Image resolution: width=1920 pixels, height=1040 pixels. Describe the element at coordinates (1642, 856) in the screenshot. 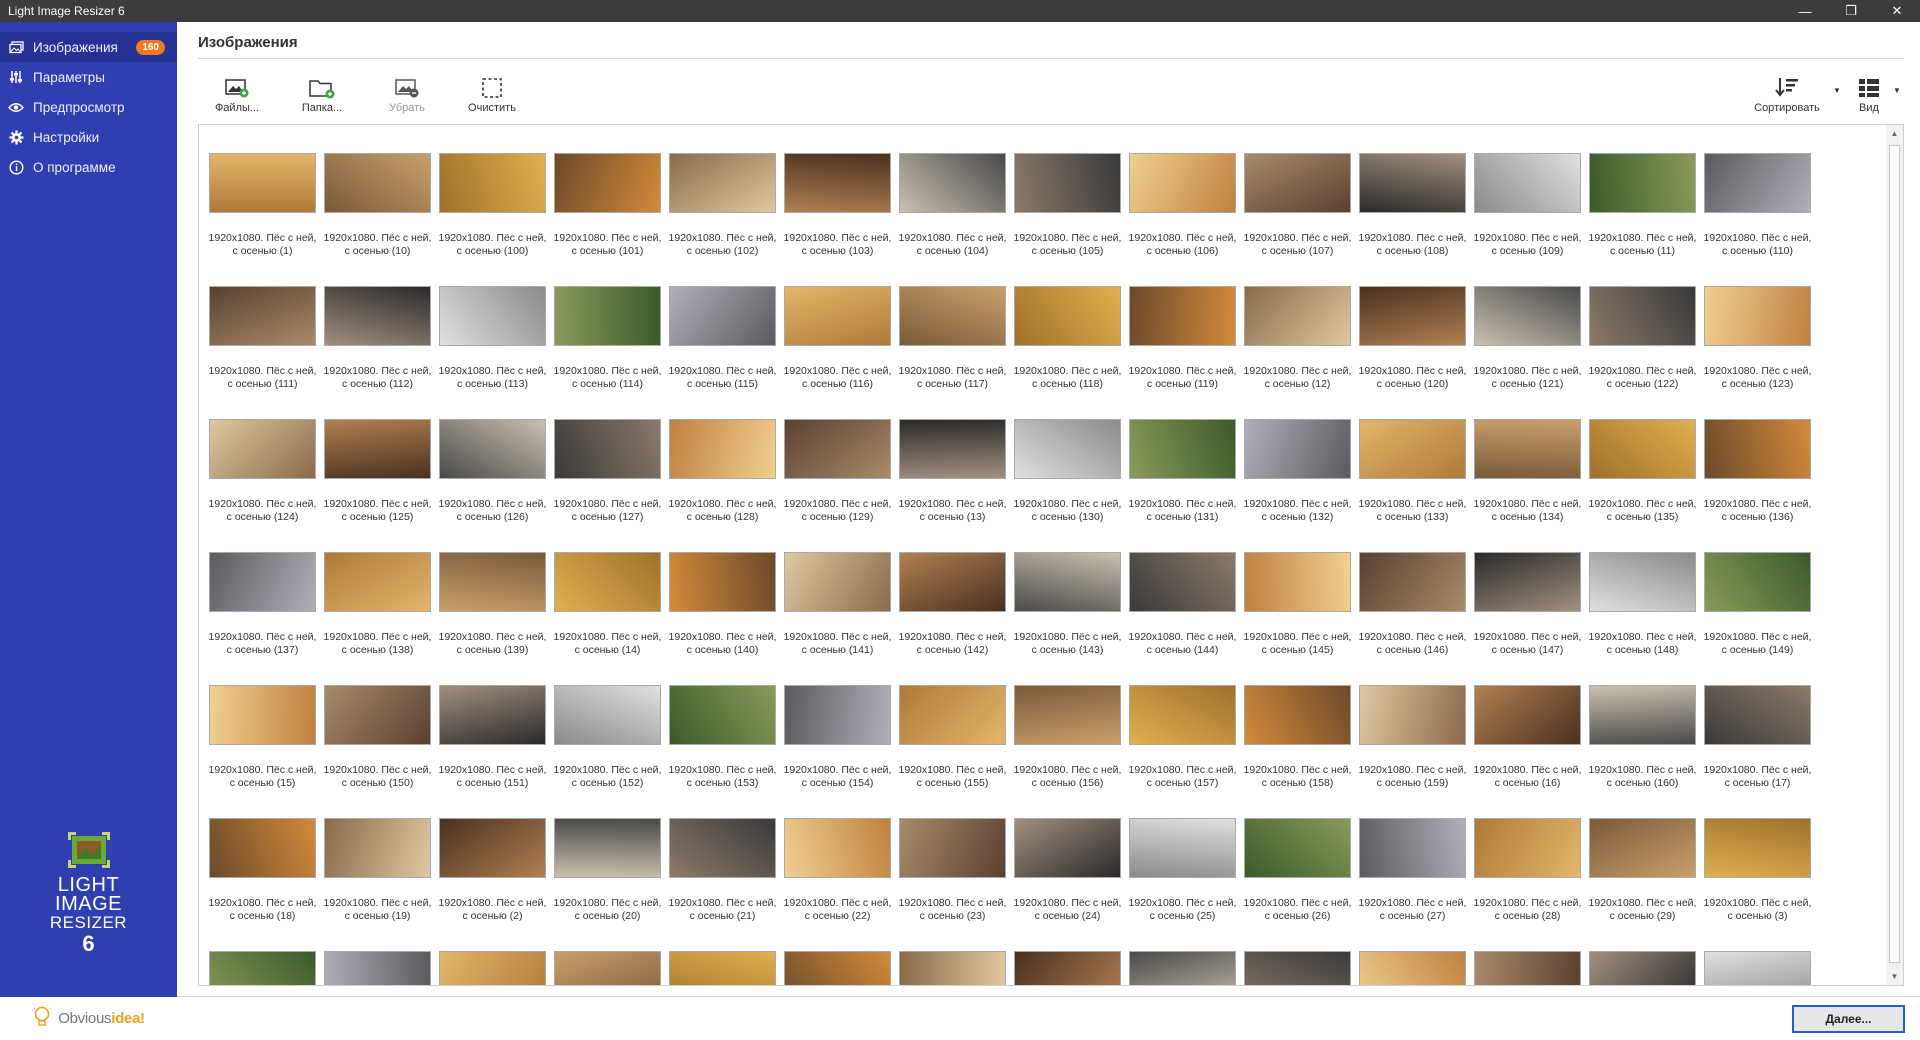

I see `image-item: 1920x1080. Пёс с ней, с осенью (29)` at that location.